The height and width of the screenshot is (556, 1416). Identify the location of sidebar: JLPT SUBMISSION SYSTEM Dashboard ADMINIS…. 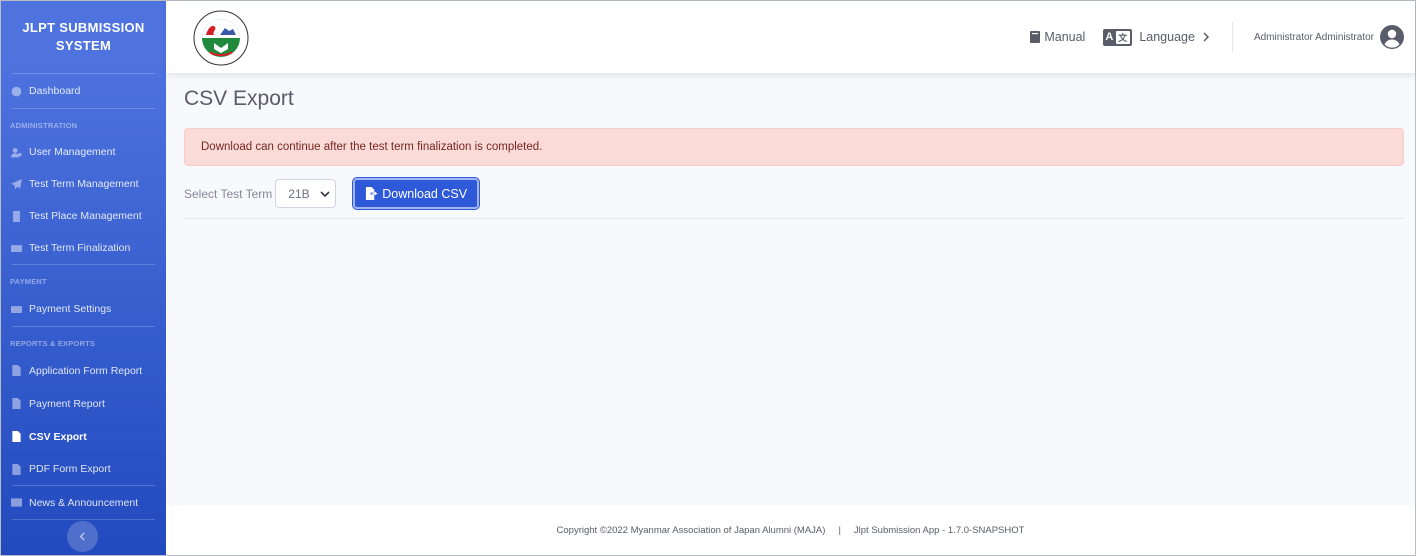
(83, 278).